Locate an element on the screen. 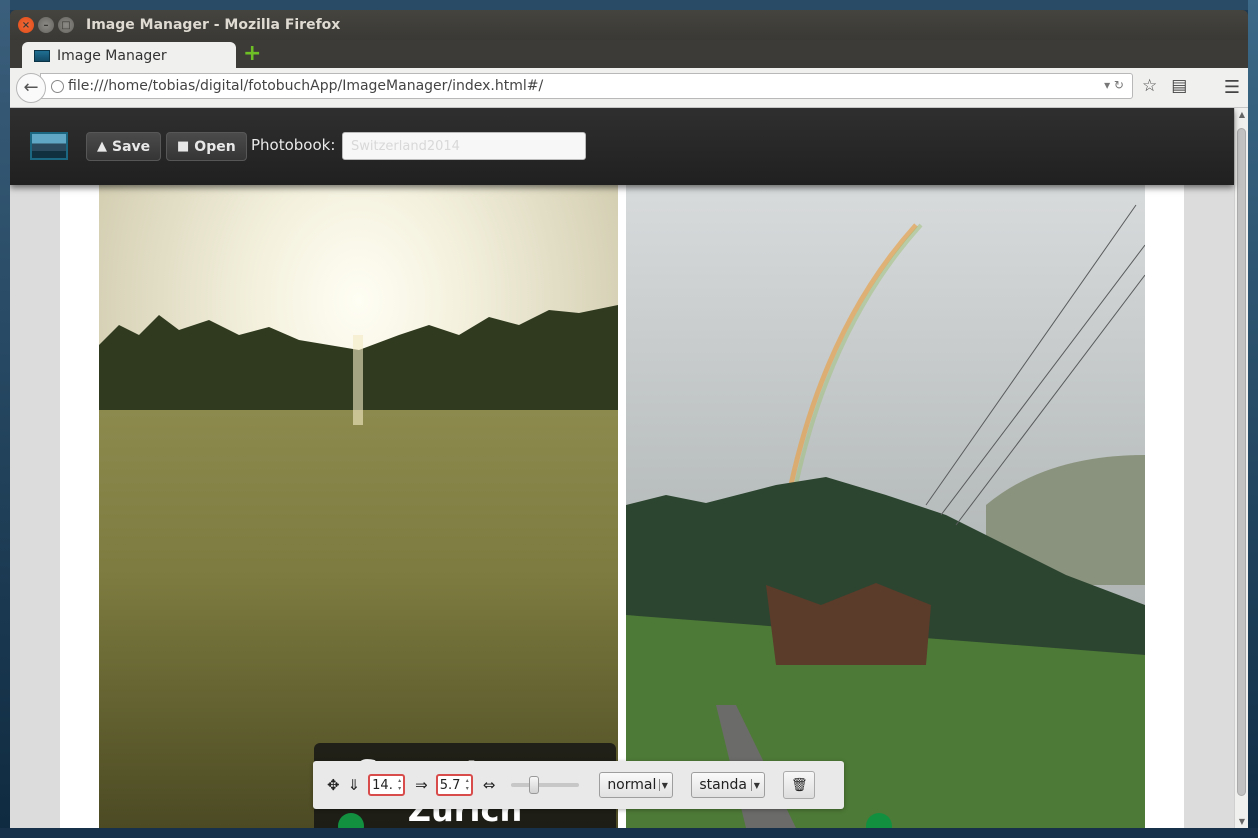 Image resolution: width=1258 pixels, height=838 pixels. style-select: normal ▼ is located at coordinates (636, 785).